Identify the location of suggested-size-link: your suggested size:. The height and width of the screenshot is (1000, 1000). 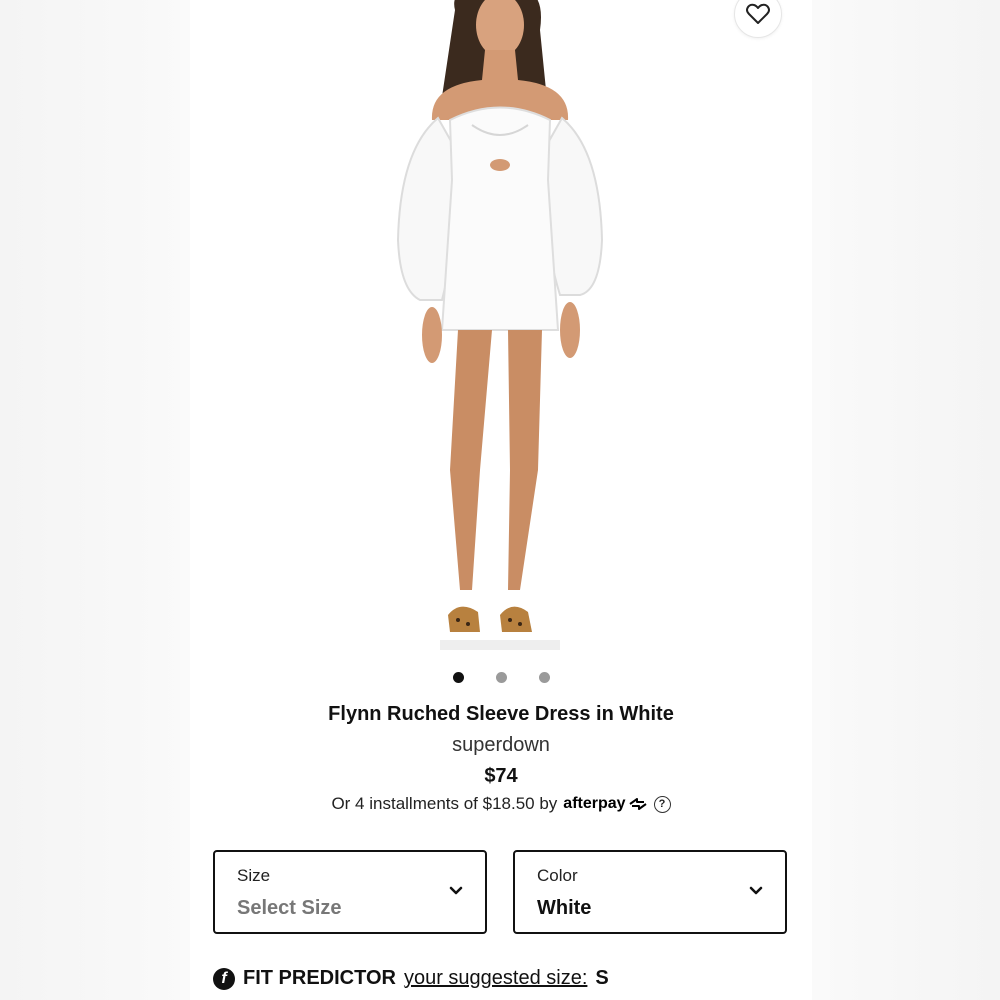
(495, 978).